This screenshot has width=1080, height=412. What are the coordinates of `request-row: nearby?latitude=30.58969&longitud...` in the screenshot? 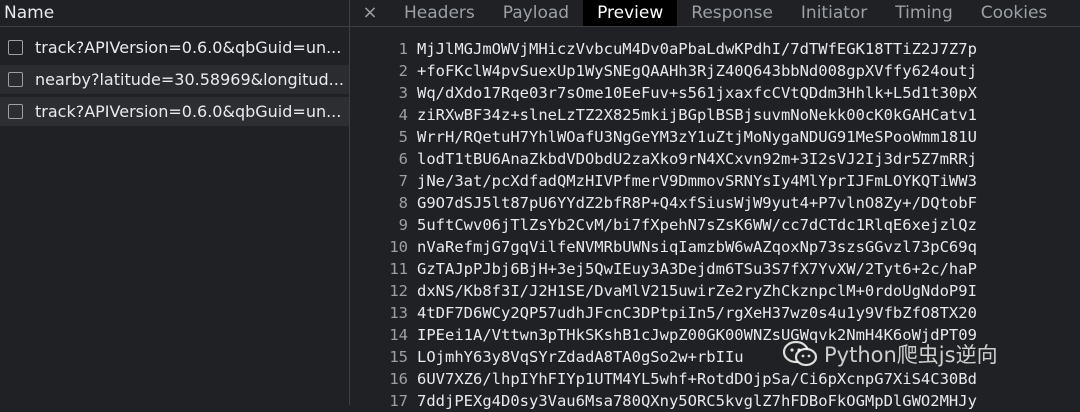 It's located at (174, 79).